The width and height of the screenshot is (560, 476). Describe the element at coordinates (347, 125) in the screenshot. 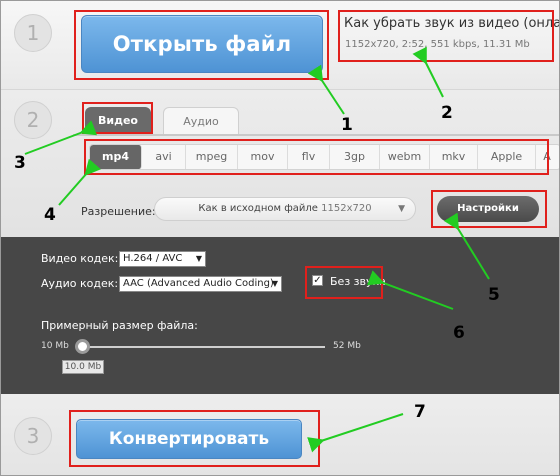

I see `annotation-number-1: 1` at that location.